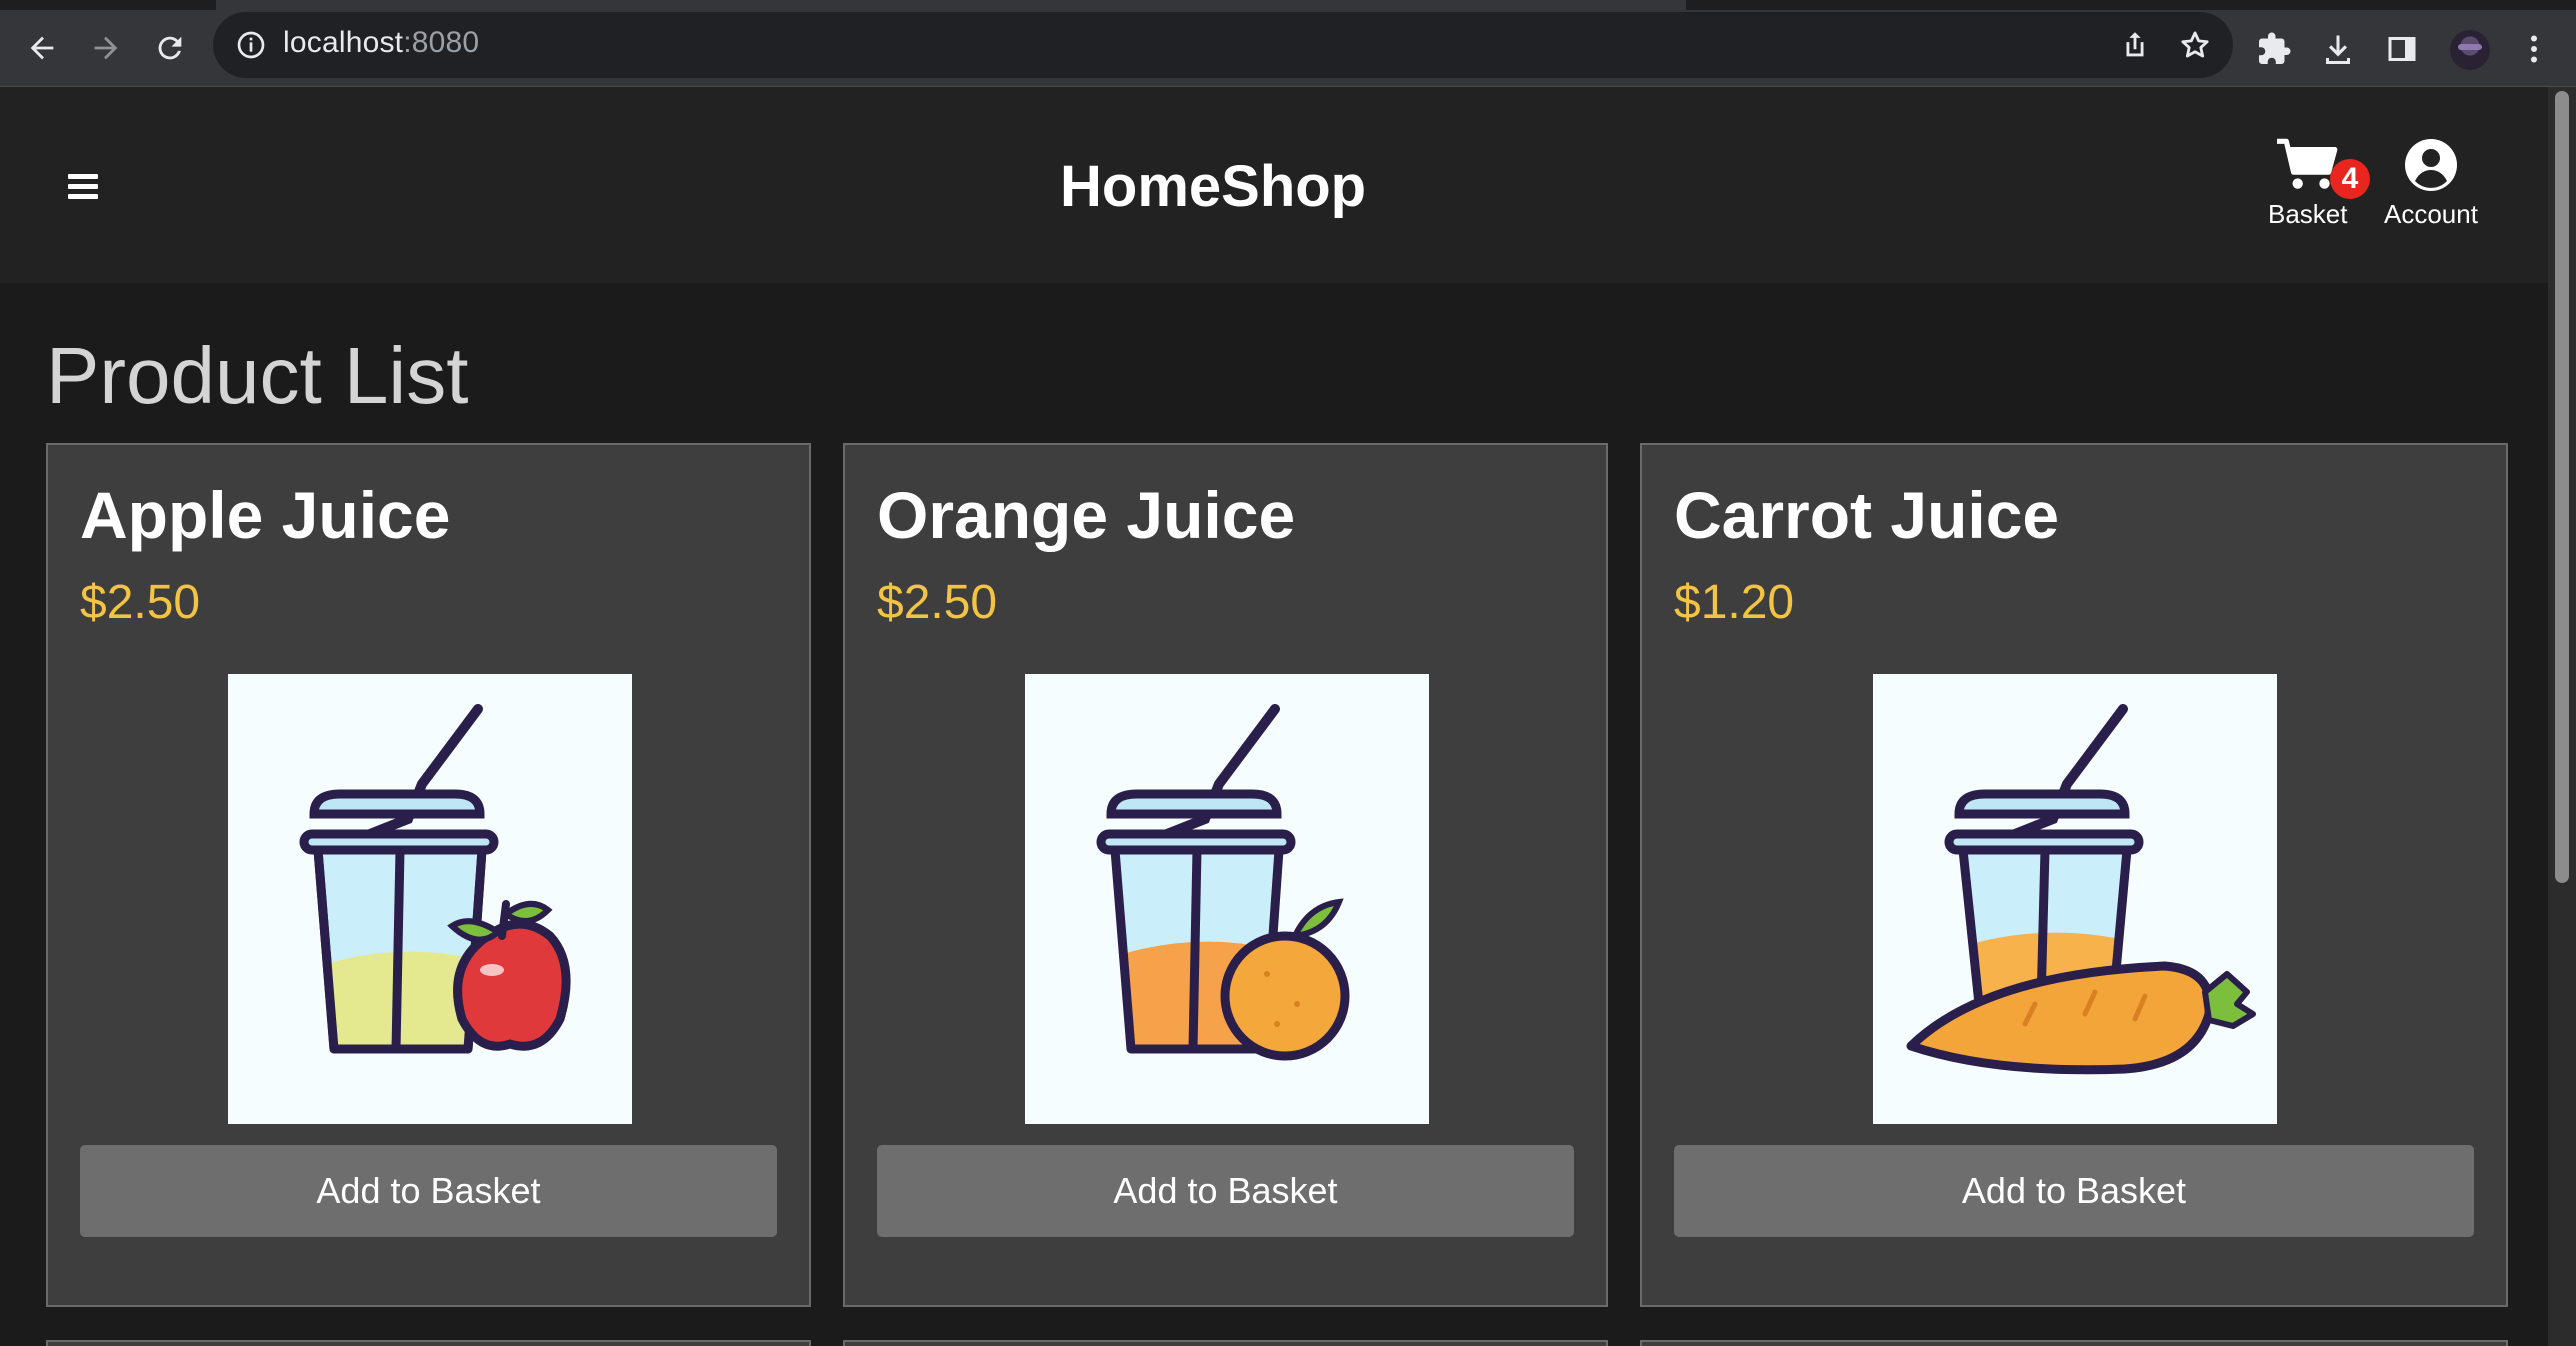 This screenshot has height=1346, width=2576. What do you see at coordinates (251, 45) in the screenshot?
I see `info-icon` at bounding box center [251, 45].